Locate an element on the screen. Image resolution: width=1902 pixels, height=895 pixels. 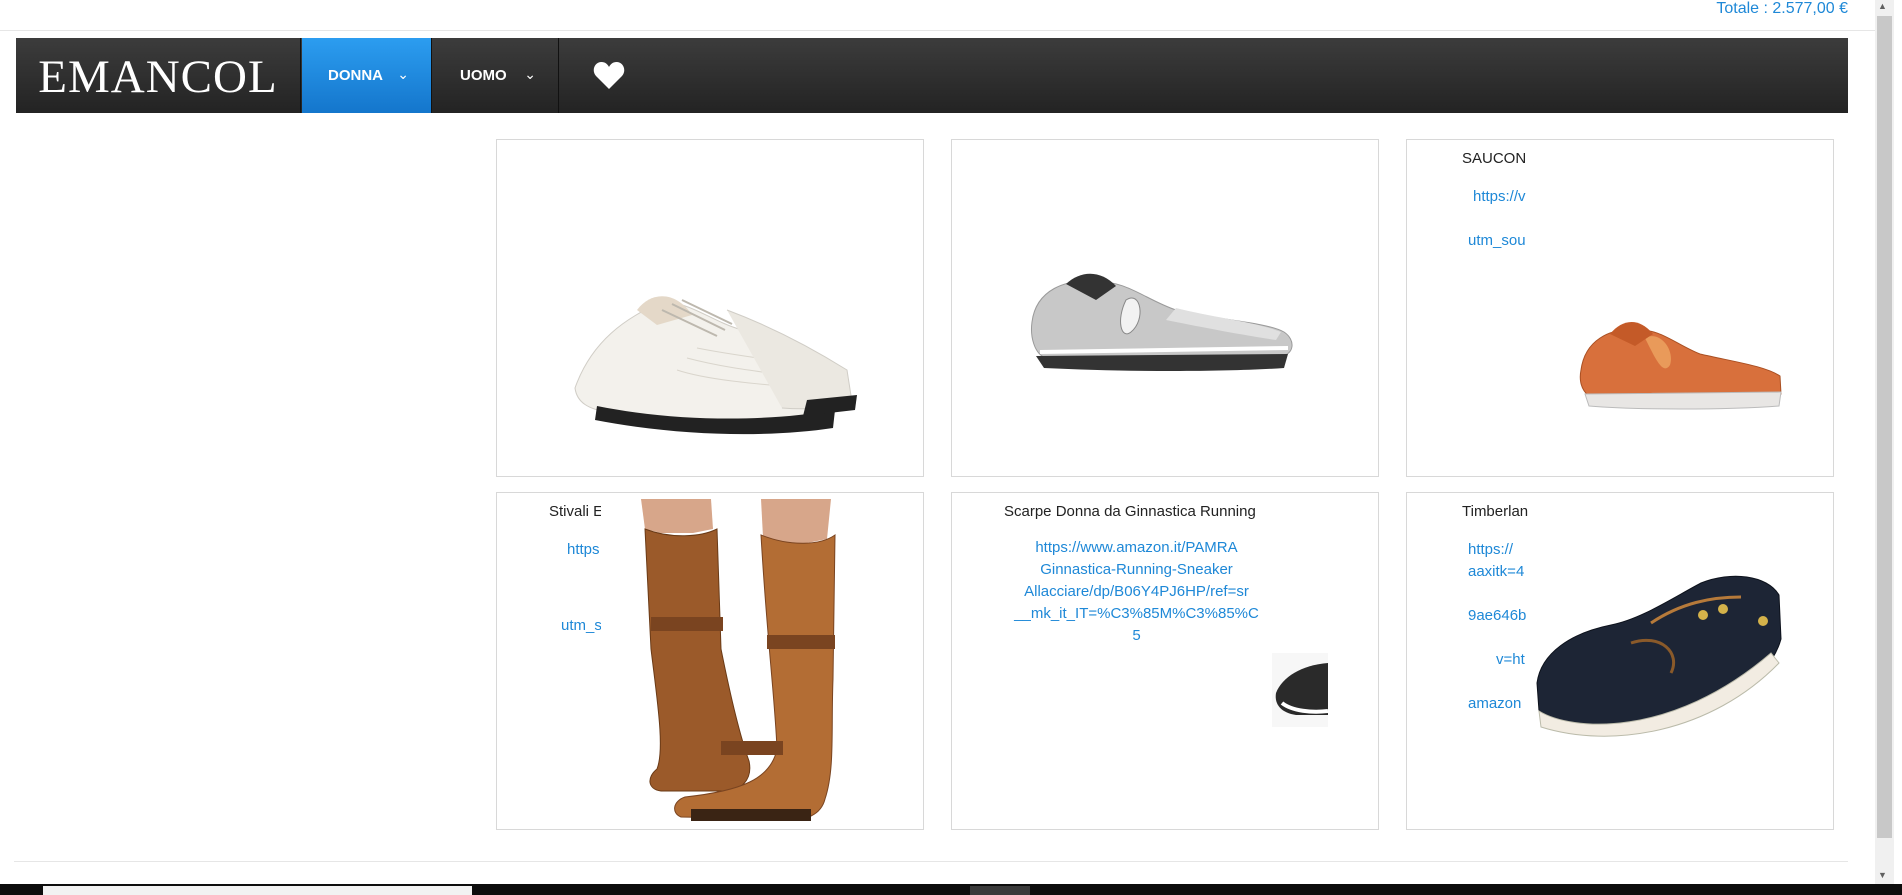
product-link: https:// is located at coordinates (1490, 549).